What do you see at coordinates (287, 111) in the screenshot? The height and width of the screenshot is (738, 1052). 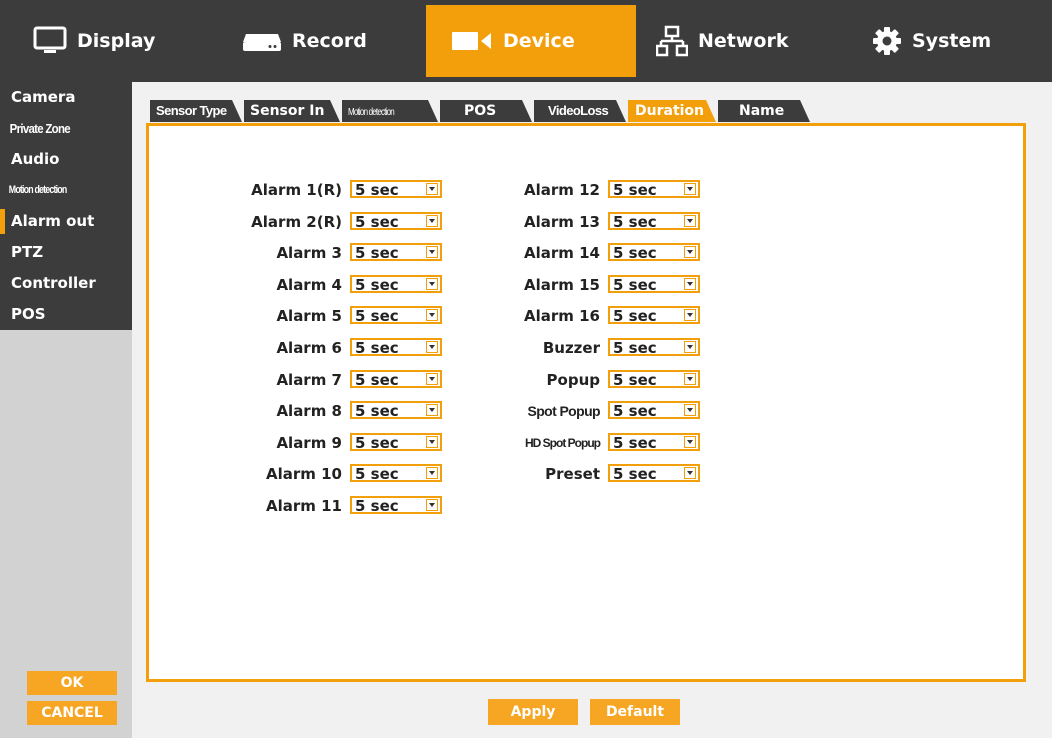 I see `tab-label: Sensor In` at bounding box center [287, 111].